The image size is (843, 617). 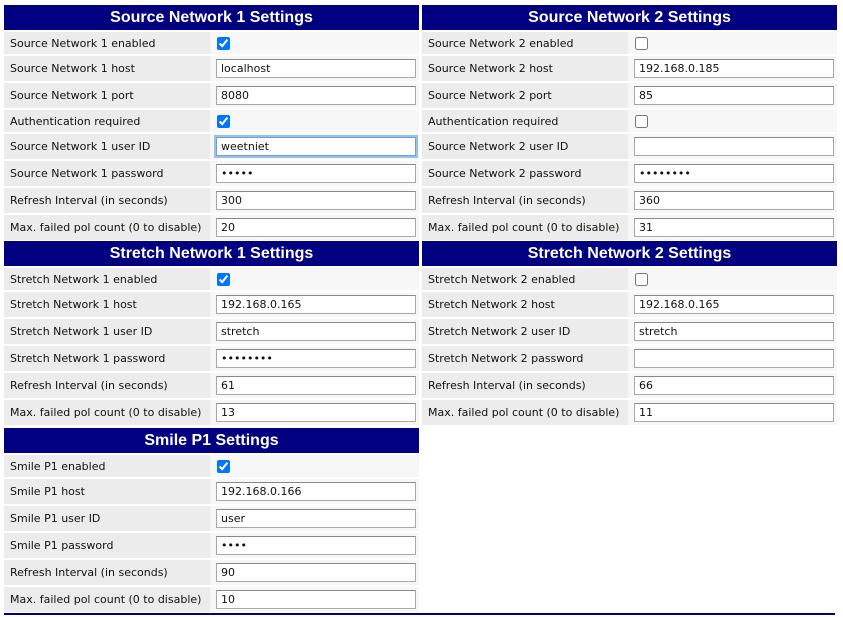 What do you see at coordinates (316, 200) in the screenshot?
I see `source-network-1-refresh-interval-input` at bounding box center [316, 200].